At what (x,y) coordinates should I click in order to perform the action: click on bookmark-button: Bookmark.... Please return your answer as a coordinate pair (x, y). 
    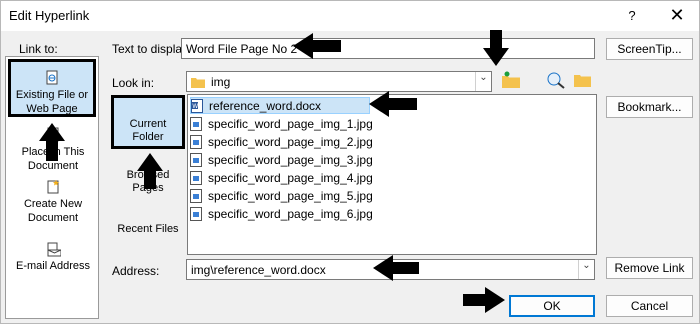
    Looking at the image, I should click on (649, 107).